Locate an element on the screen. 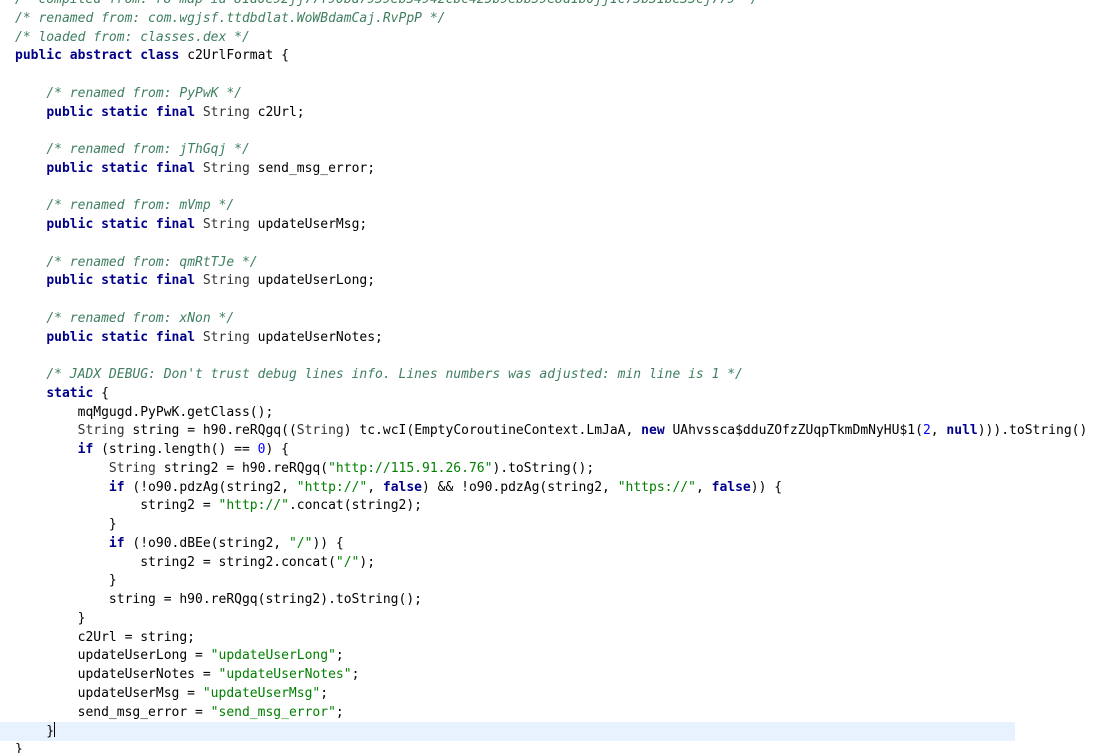  code-token: public abstract class is located at coordinates (101, 56).